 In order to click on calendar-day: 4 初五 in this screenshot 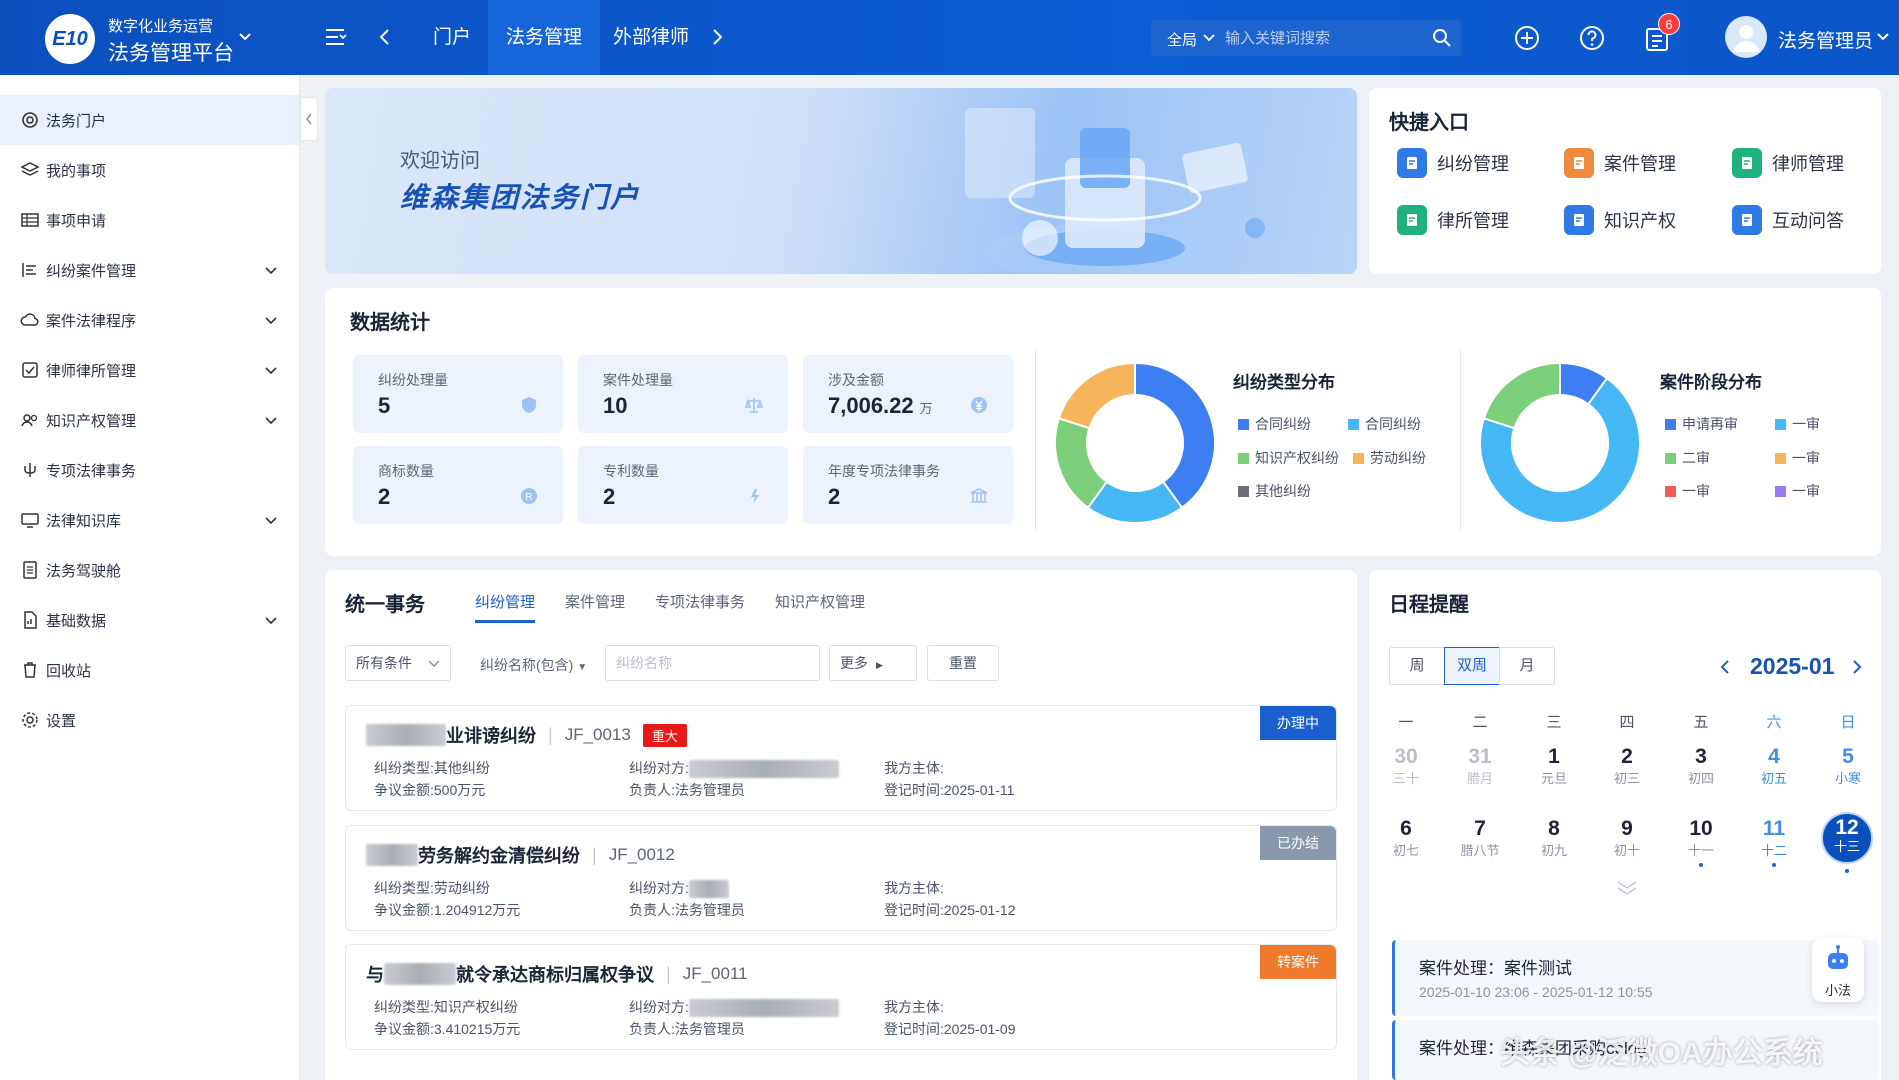, I will do `click(1774, 766)`.